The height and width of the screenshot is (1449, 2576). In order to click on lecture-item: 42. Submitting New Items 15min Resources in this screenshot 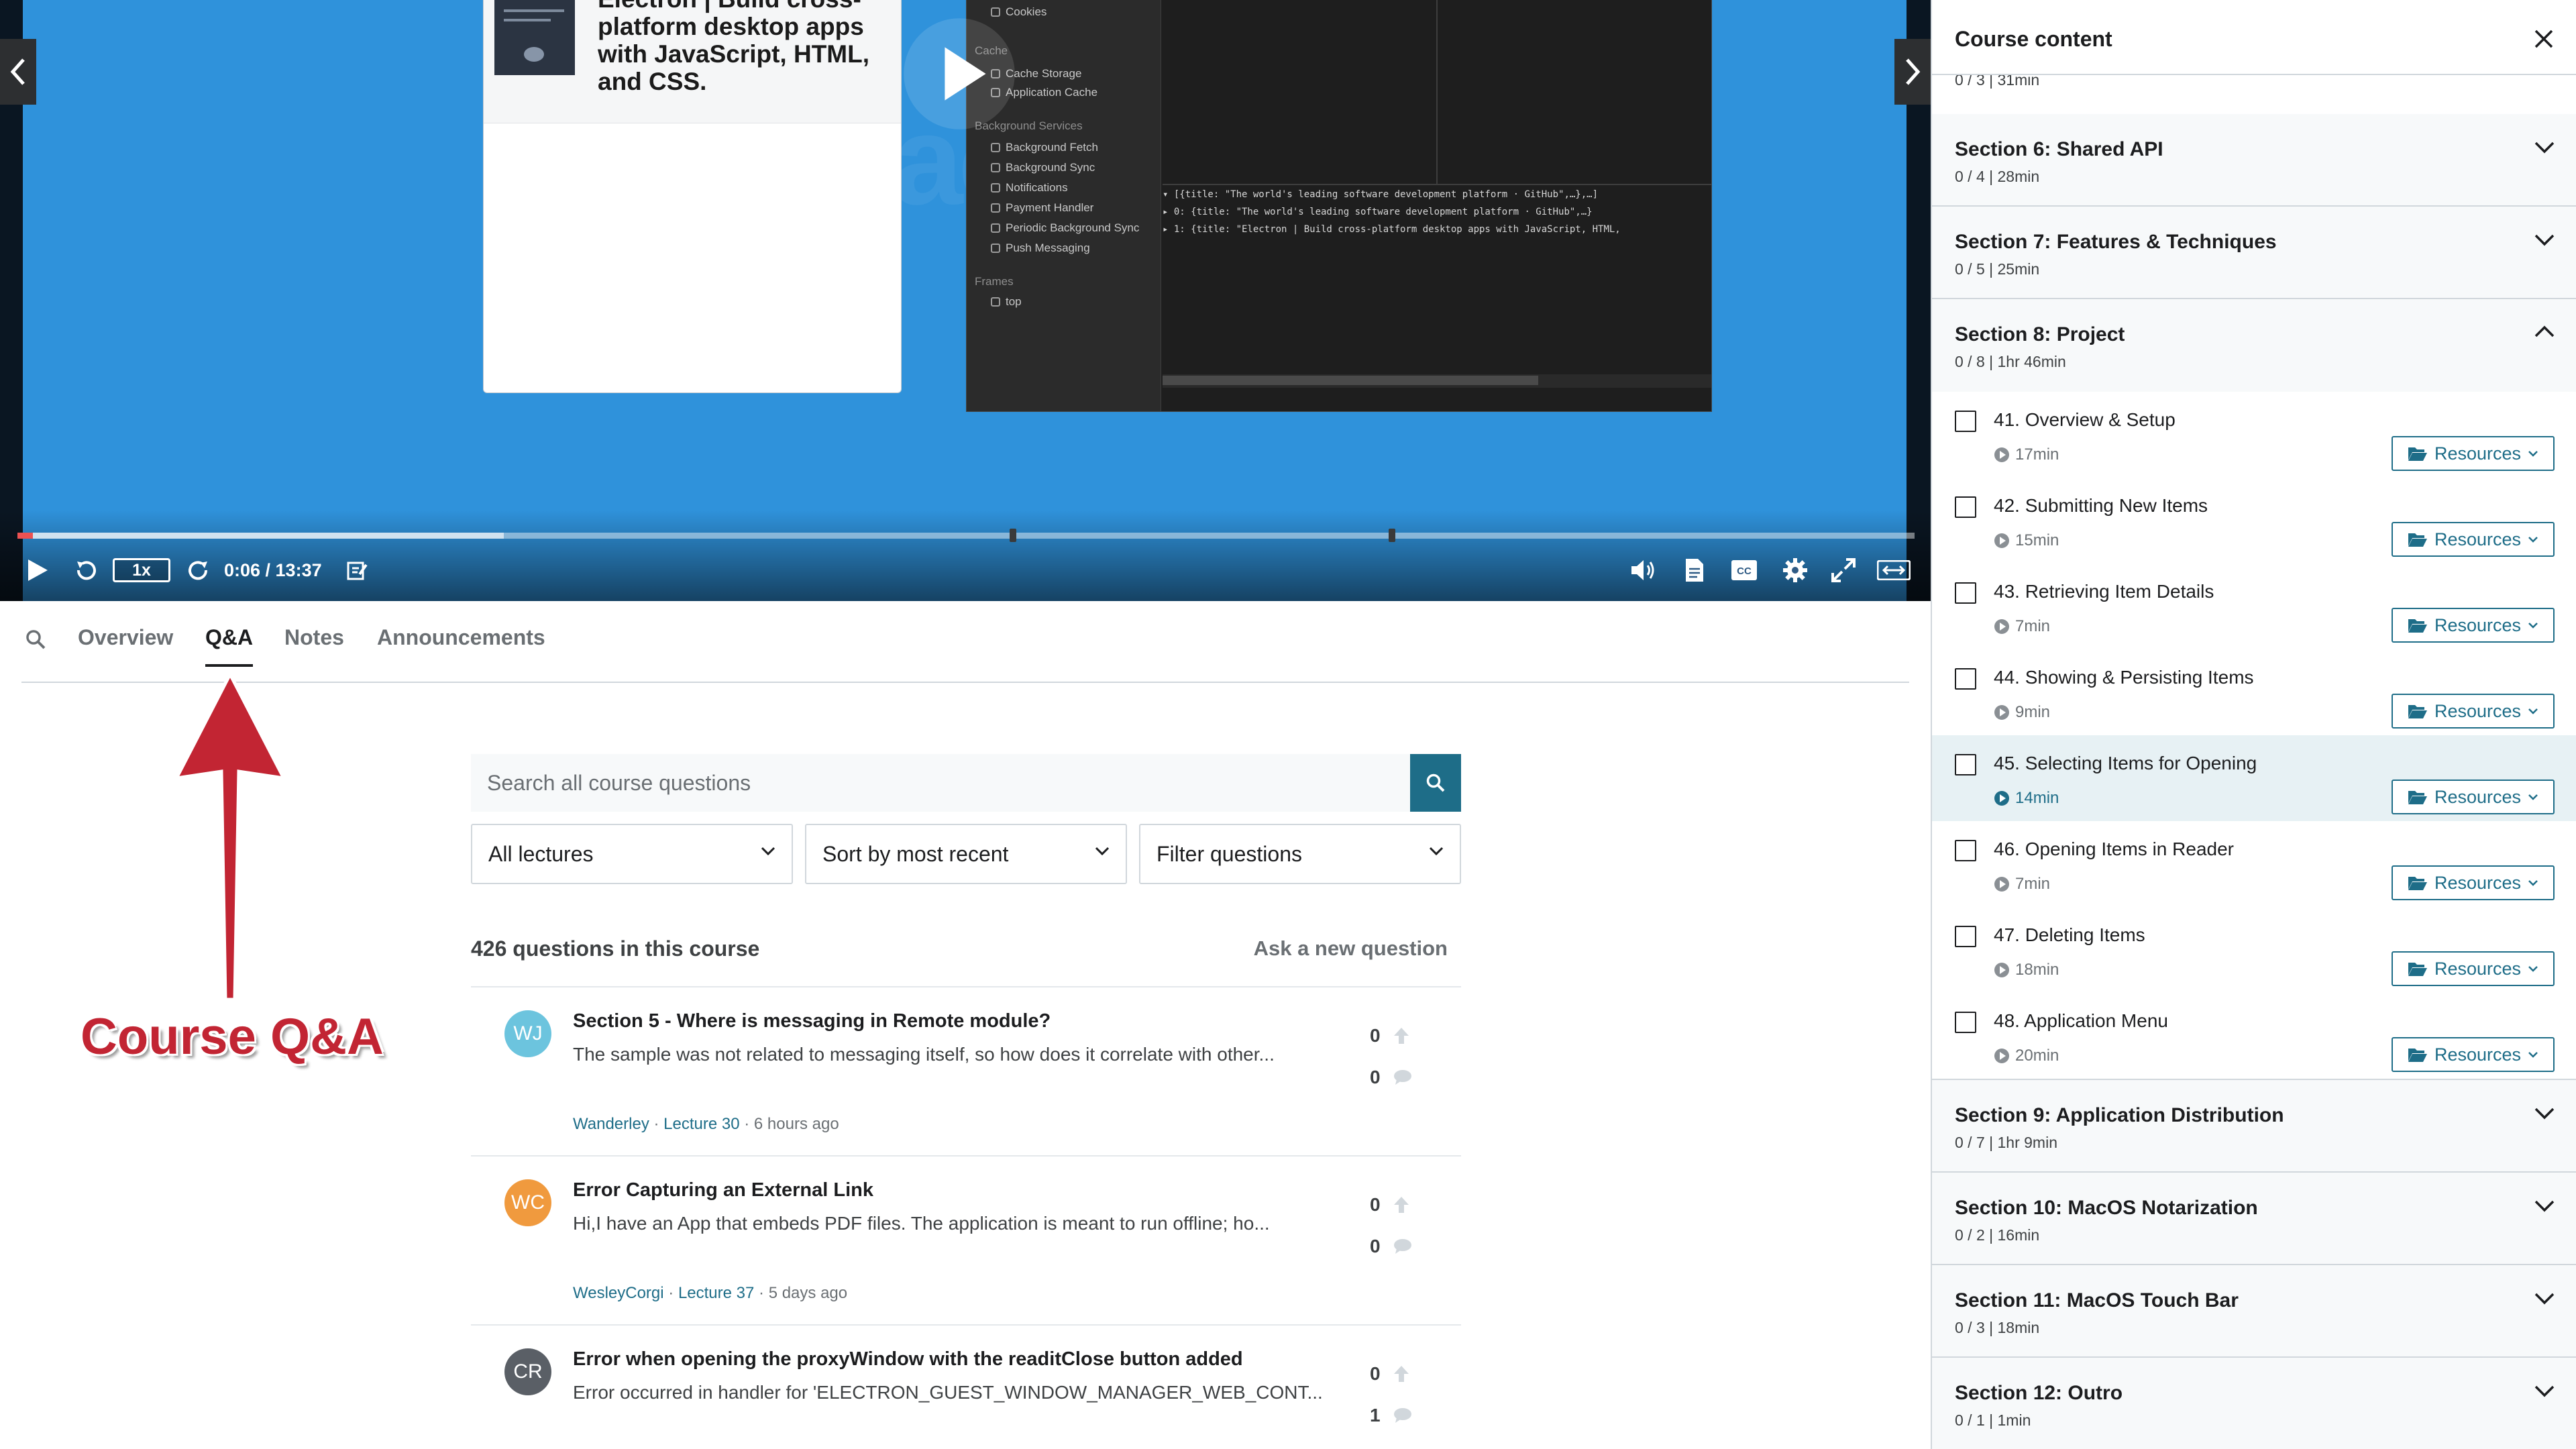, I will do `click(2254, 521)`.